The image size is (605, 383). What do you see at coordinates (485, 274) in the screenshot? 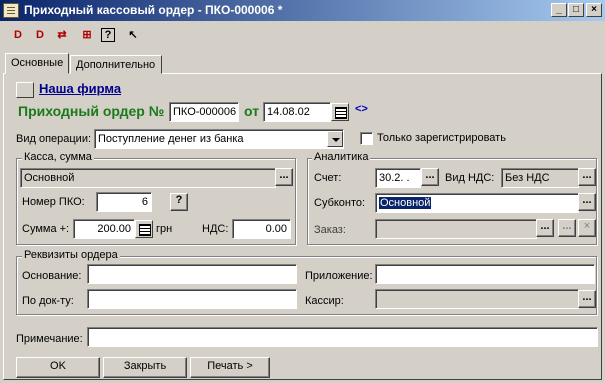
I see `attachment-field` at bounding box center [485, 274].